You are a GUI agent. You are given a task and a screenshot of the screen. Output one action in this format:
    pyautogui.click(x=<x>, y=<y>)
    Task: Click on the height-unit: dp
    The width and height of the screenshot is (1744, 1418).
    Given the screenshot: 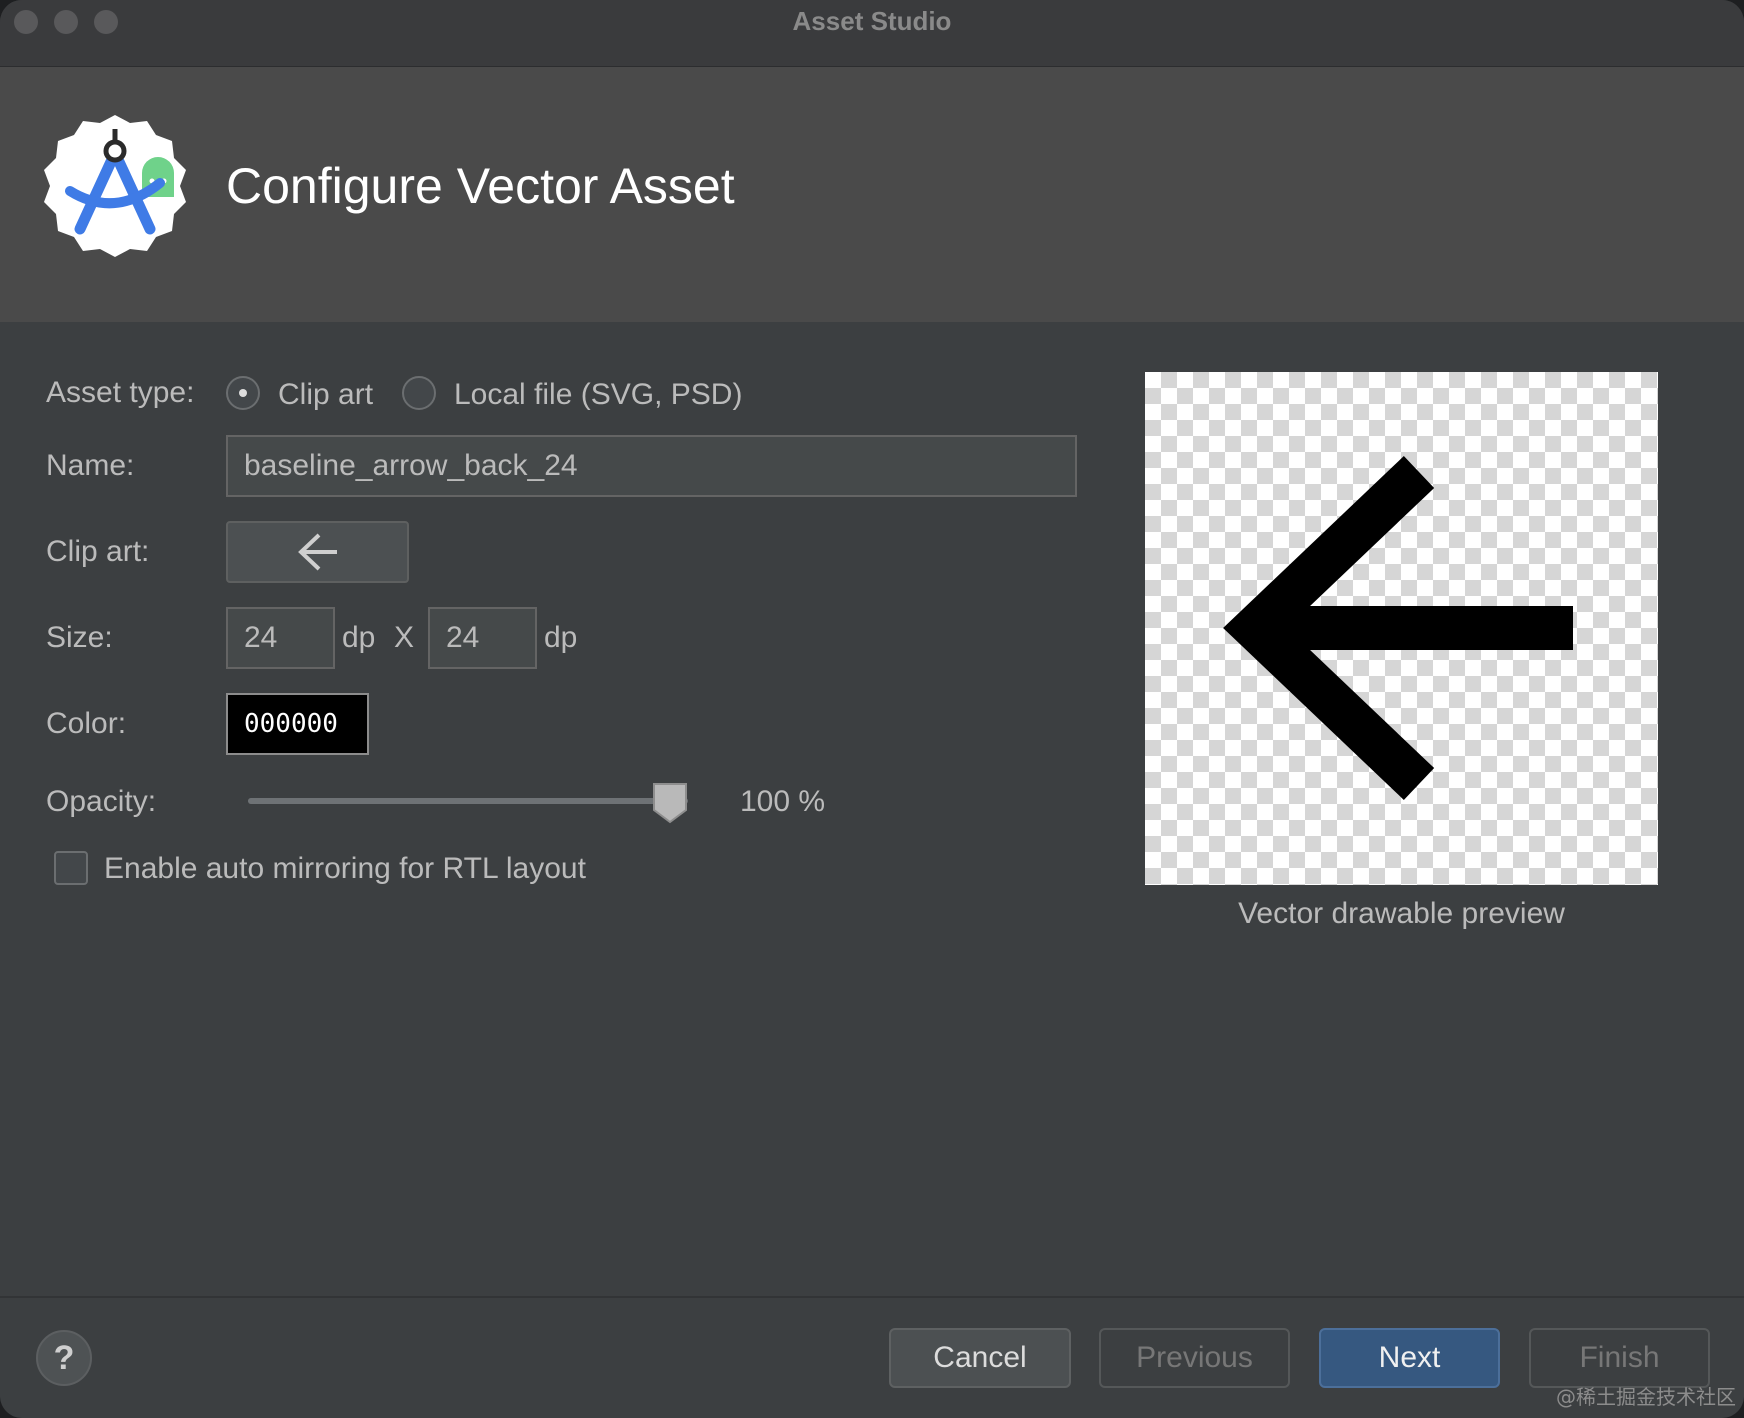 What is the action you would take?
    pyautogui.click(x=561, y=637)
    